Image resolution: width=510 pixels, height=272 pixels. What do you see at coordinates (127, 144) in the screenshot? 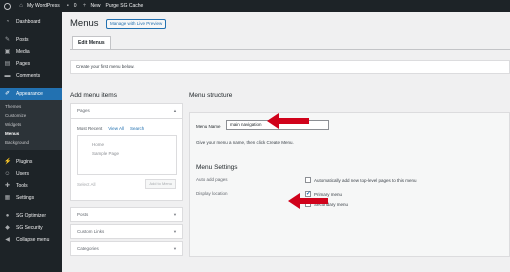
I see `list-item: Home` at bounding box center [127, 144].